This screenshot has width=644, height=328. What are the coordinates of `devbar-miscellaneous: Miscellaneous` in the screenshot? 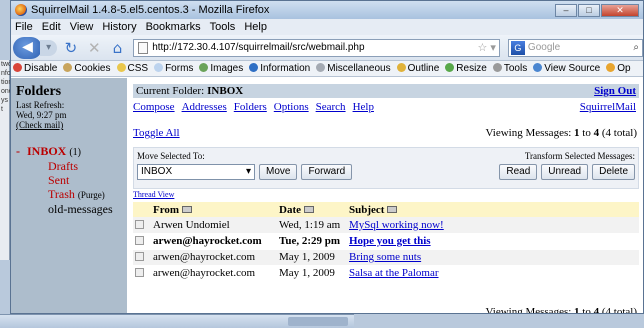 It's located at (353, 68).